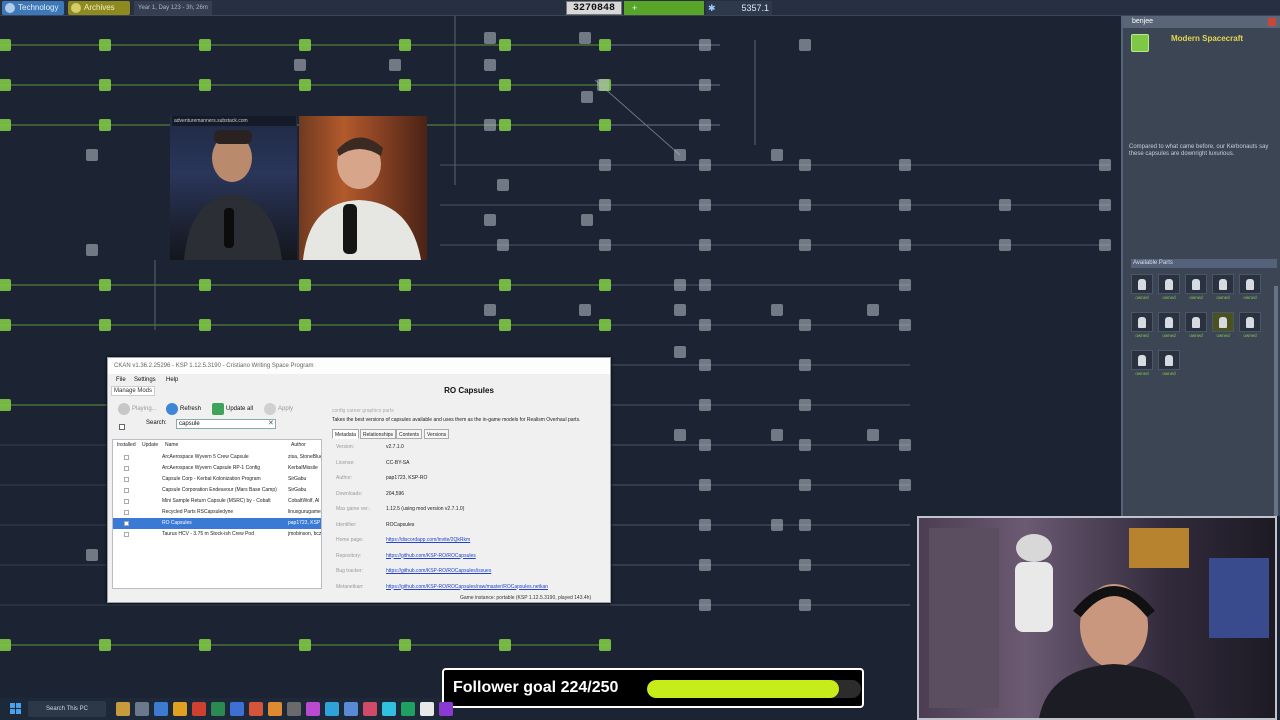  I want to click on column-installed: Installed, so click(126, 445).